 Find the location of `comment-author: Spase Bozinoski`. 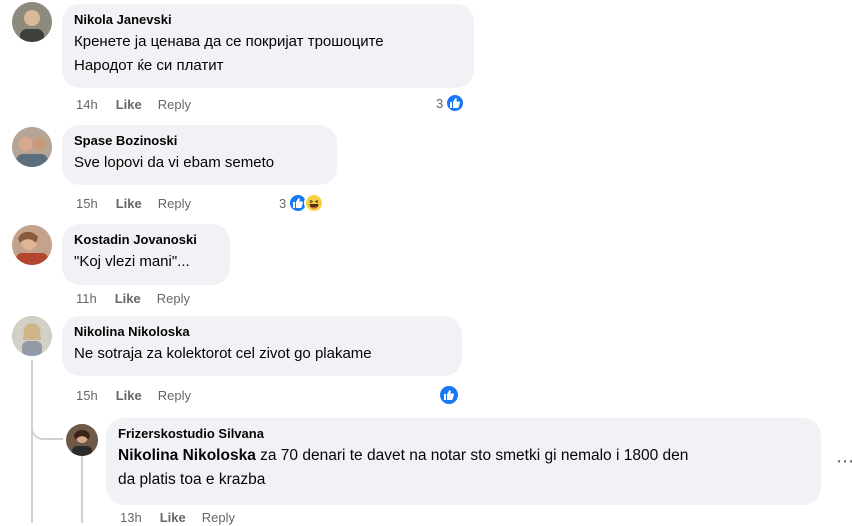

comment-author: Spase Bozinoski is located at coordinates (199, 141).